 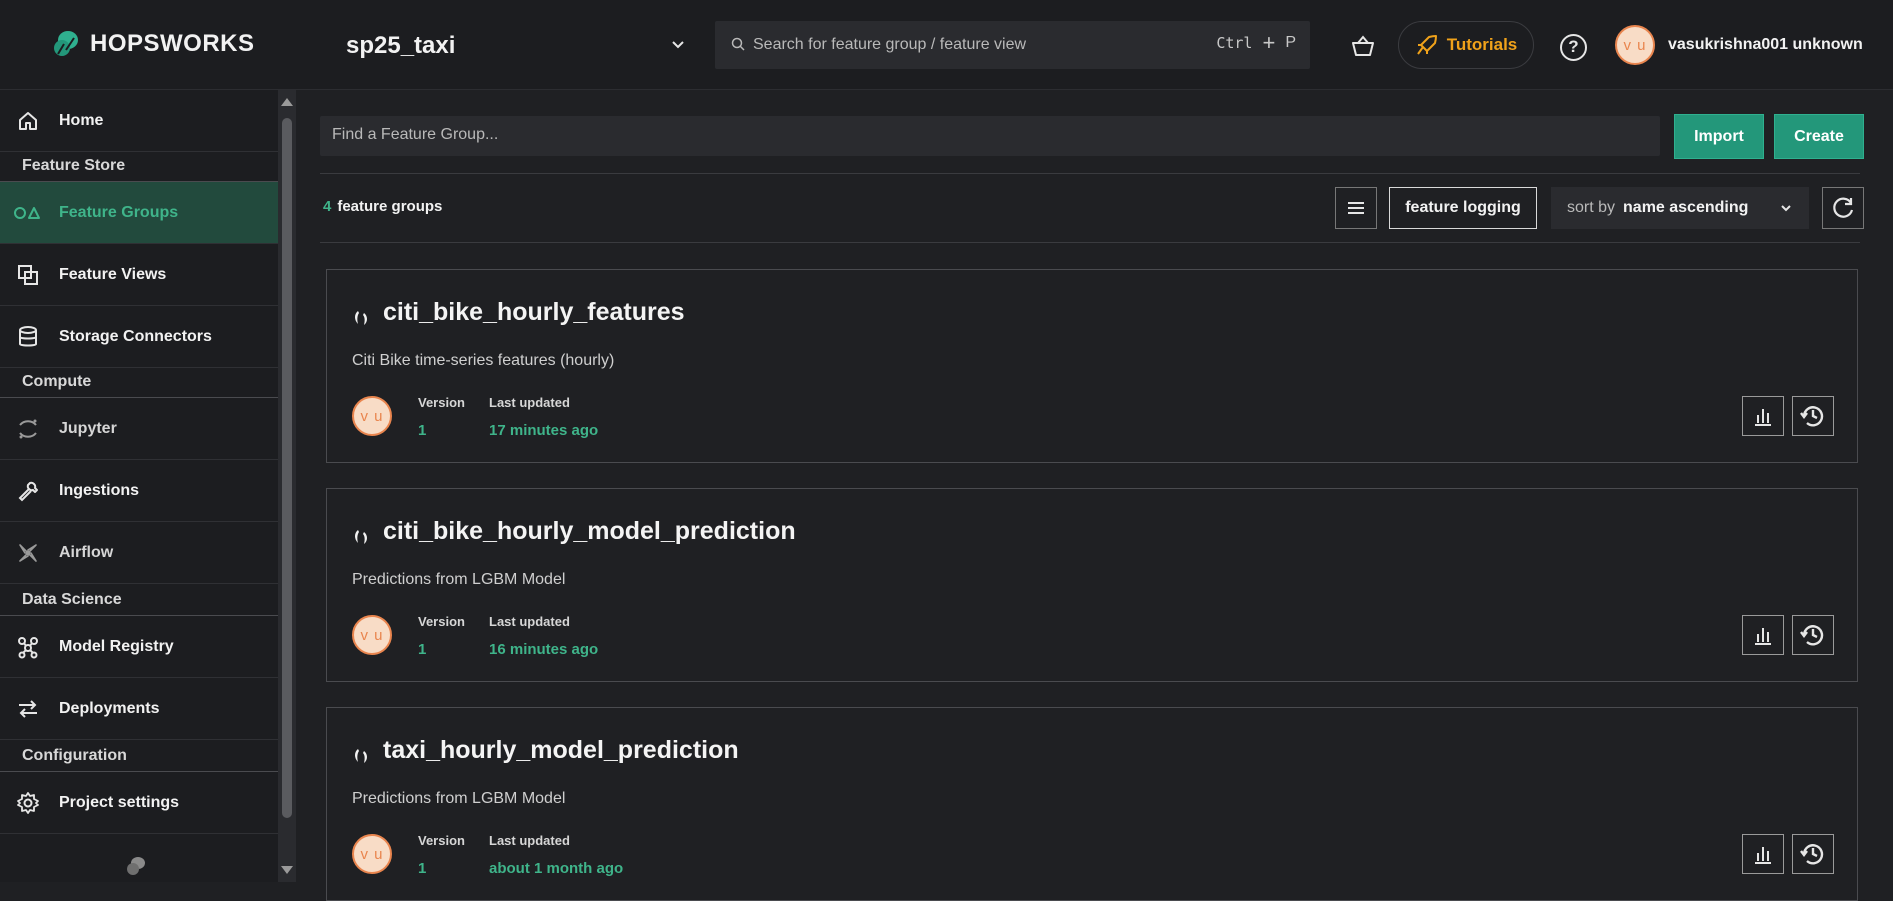 I want to click on shortcut-plus: +, so click(x=1269, y=42).